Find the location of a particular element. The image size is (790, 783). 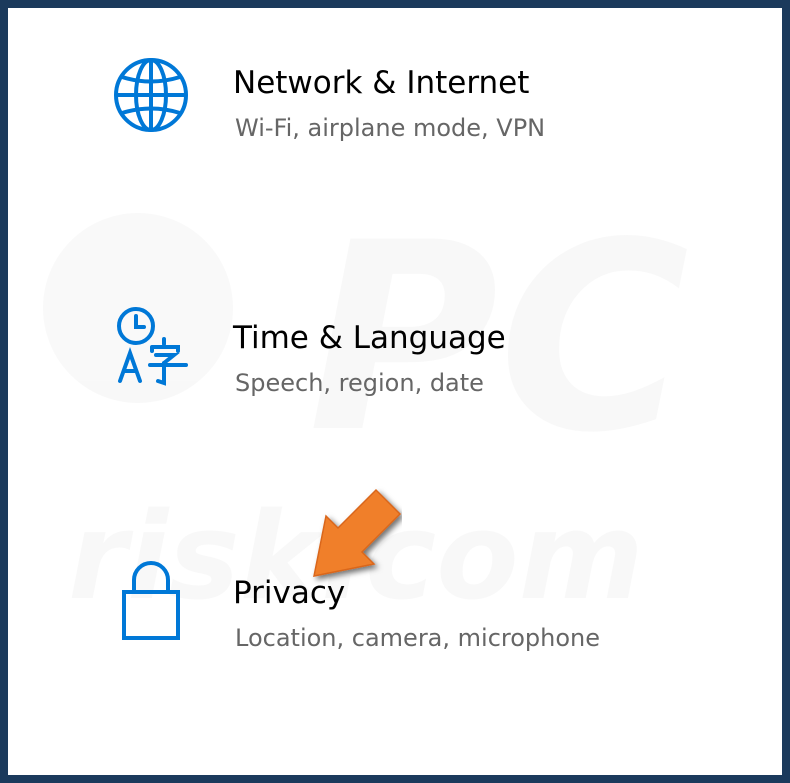

pointer-arrow-icon is located at coordinates (357, 532).